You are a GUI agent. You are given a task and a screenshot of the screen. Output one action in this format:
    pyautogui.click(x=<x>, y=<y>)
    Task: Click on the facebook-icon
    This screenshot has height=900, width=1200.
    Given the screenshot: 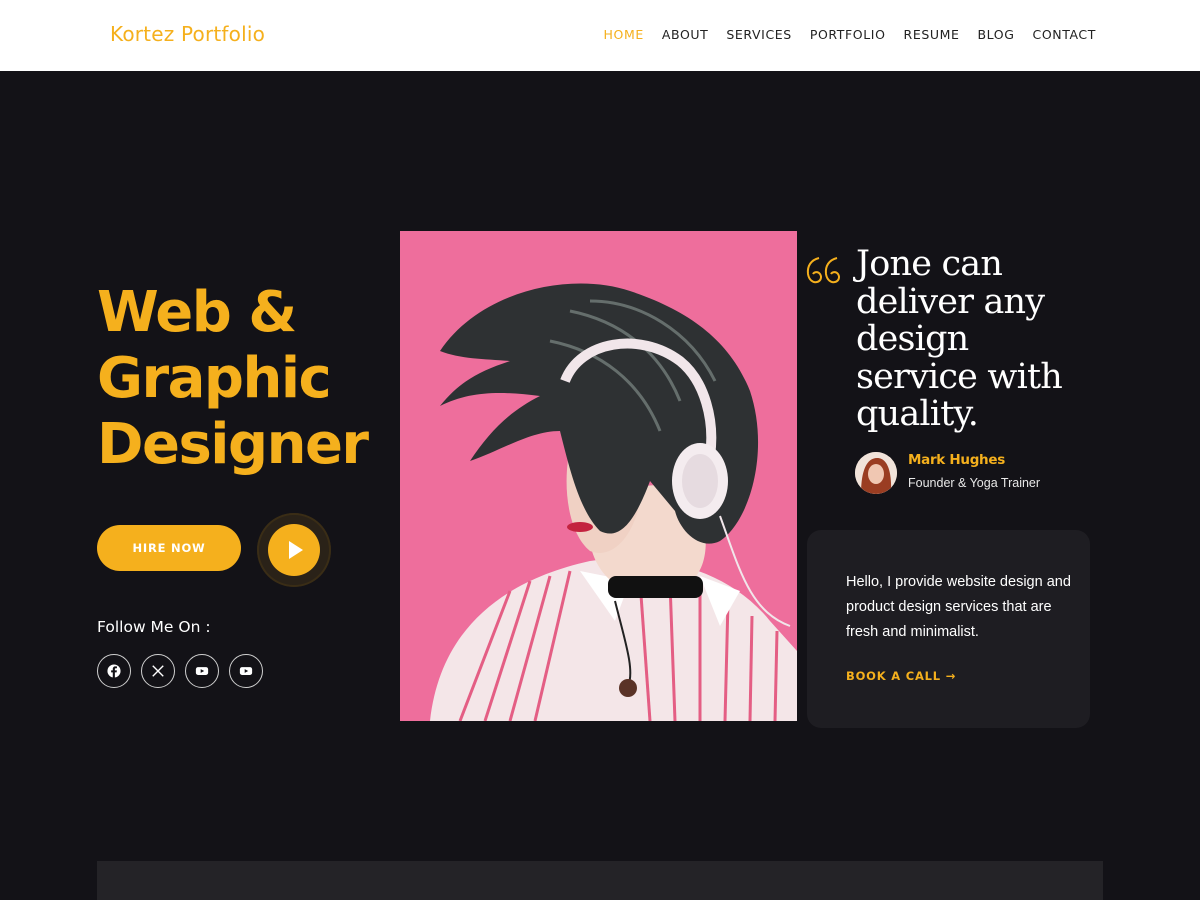 What is the action you would take?
    pyautogui.click(x=114, y=671)
    